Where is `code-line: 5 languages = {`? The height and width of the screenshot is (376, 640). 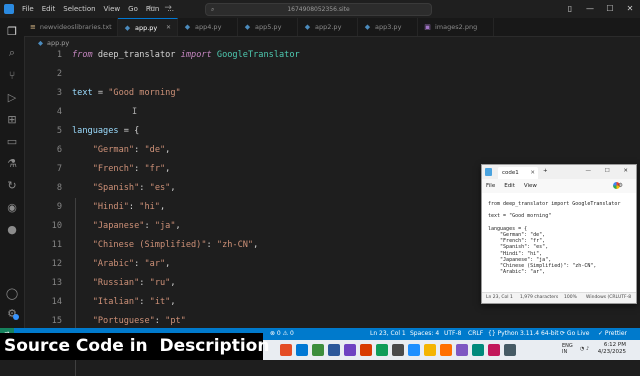
code-line: 5 languages = { is located at coordinates (332, 133).